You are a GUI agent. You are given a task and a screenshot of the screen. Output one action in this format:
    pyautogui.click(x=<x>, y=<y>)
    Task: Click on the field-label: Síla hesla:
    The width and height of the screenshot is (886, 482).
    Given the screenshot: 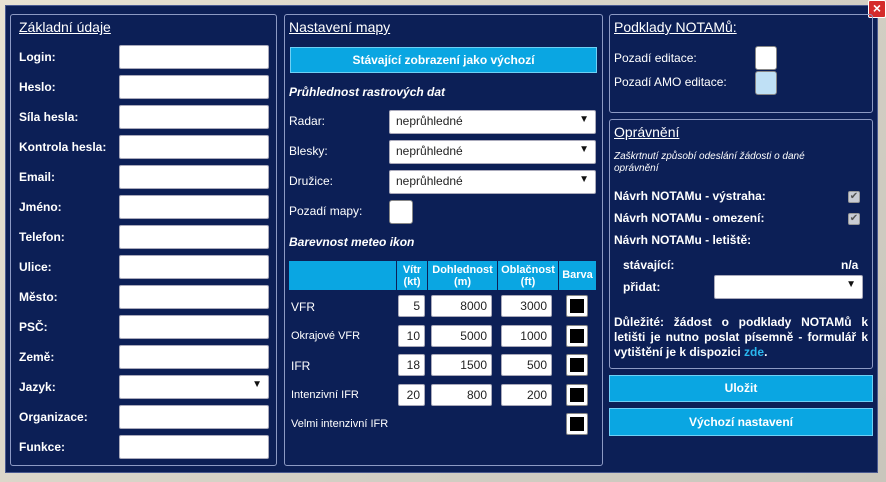 What is the action you would take?
    pyautogui.click(x=49, y=117)
    